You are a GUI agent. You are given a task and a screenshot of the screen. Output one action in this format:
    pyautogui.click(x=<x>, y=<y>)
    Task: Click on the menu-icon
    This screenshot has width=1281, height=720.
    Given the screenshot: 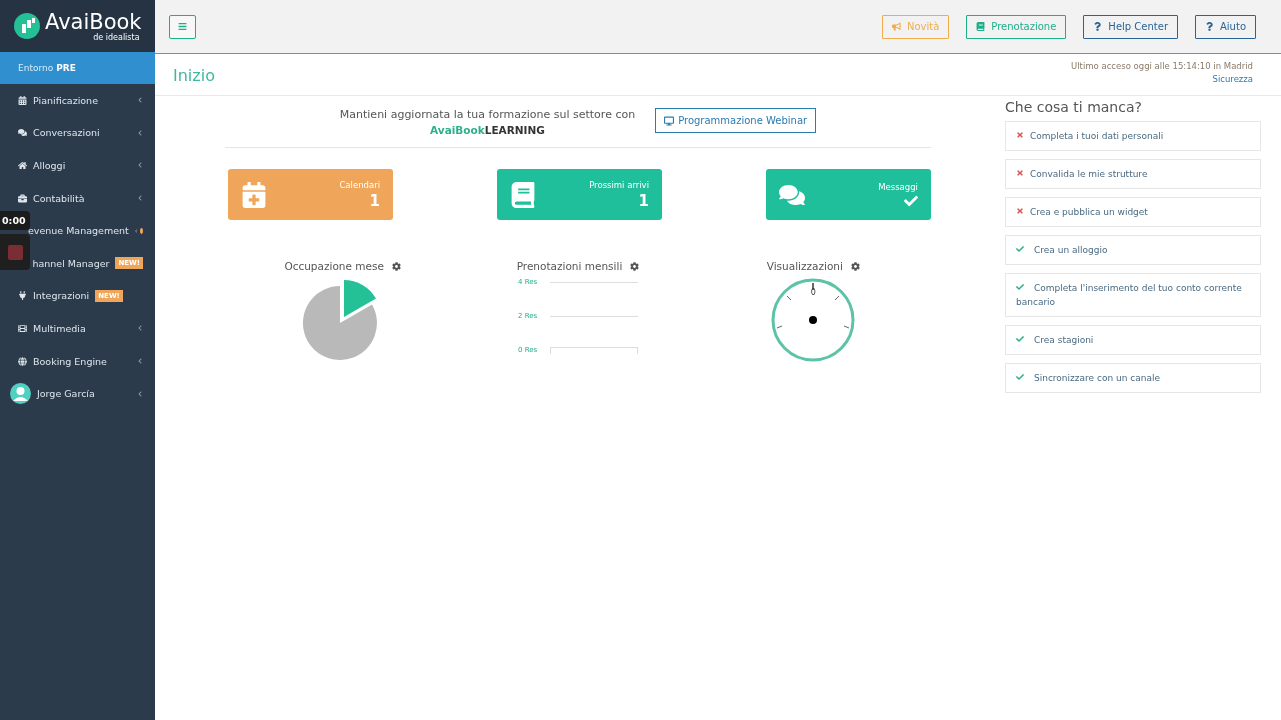 What is the action you would take?
    pyautogui.click(x=182, y=26)
    